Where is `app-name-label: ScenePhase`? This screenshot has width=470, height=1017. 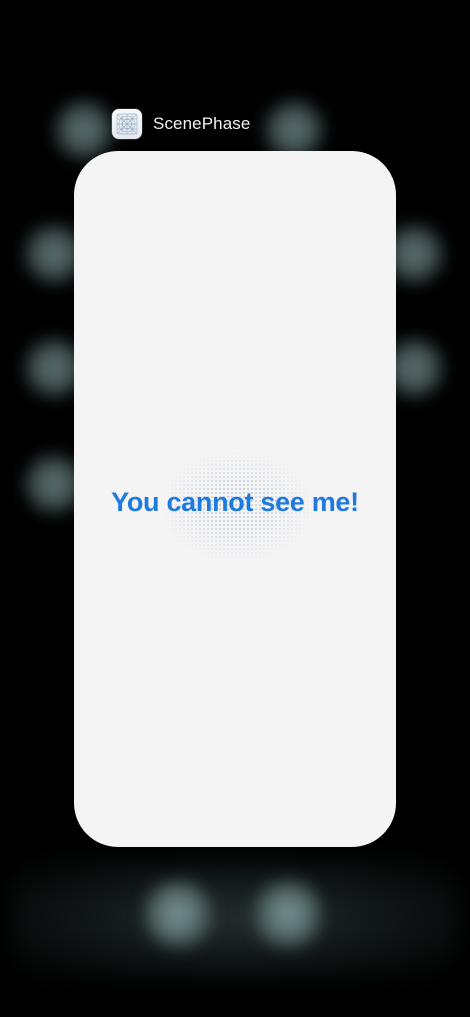
app-name-label: ScenePhase is located at coordinates (202, 123).